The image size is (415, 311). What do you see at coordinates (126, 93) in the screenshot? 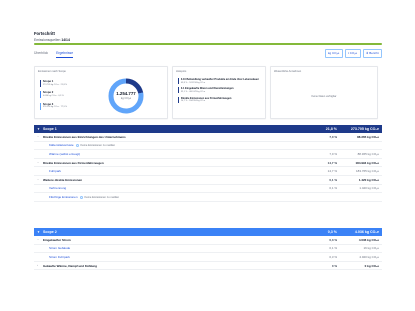
I see `donut-total: 1.254.777` at bounding box center [126, 93].